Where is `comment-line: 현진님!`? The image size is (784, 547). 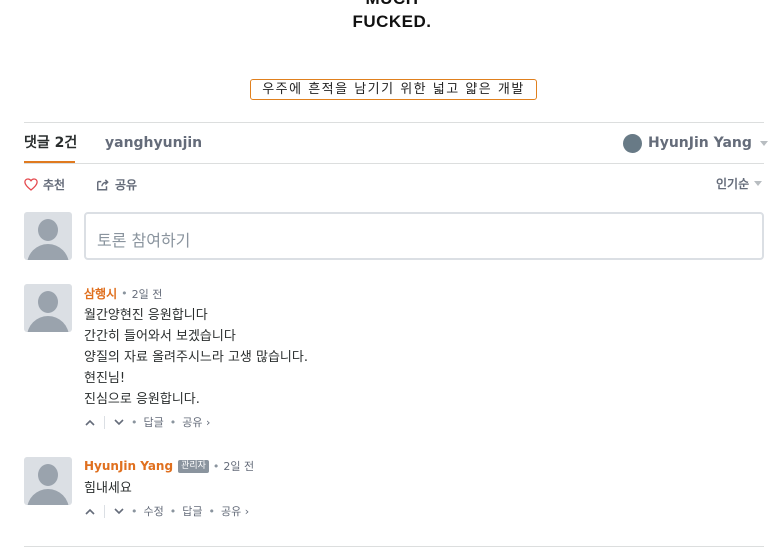
comment-line: 현진님! is located at coordinates (105, 378).